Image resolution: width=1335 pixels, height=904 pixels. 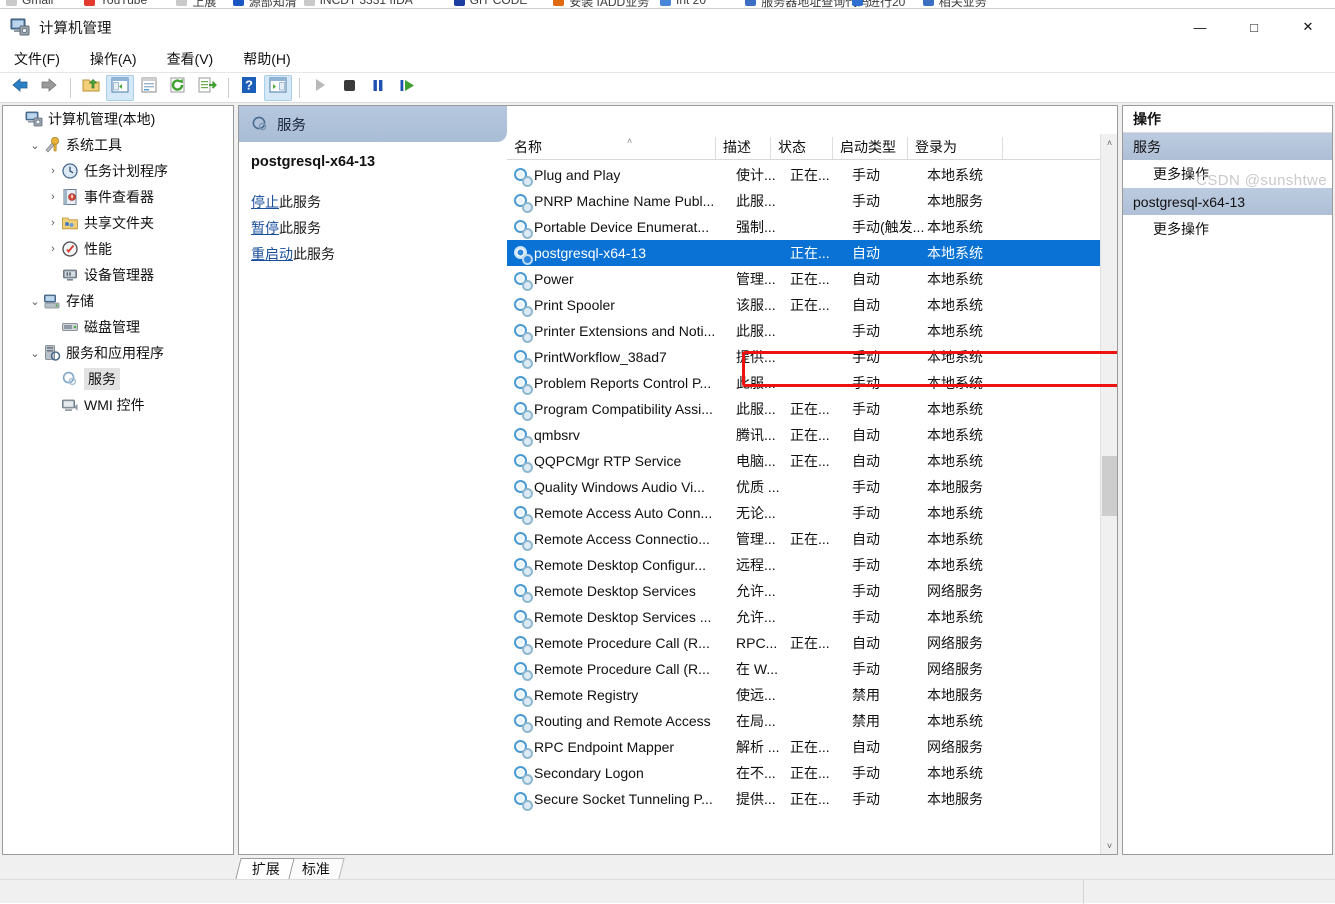 What do you see at coordinates (407, 88) in the screenshot?
I see `restart-service-button` at bounding box center [407, 88].